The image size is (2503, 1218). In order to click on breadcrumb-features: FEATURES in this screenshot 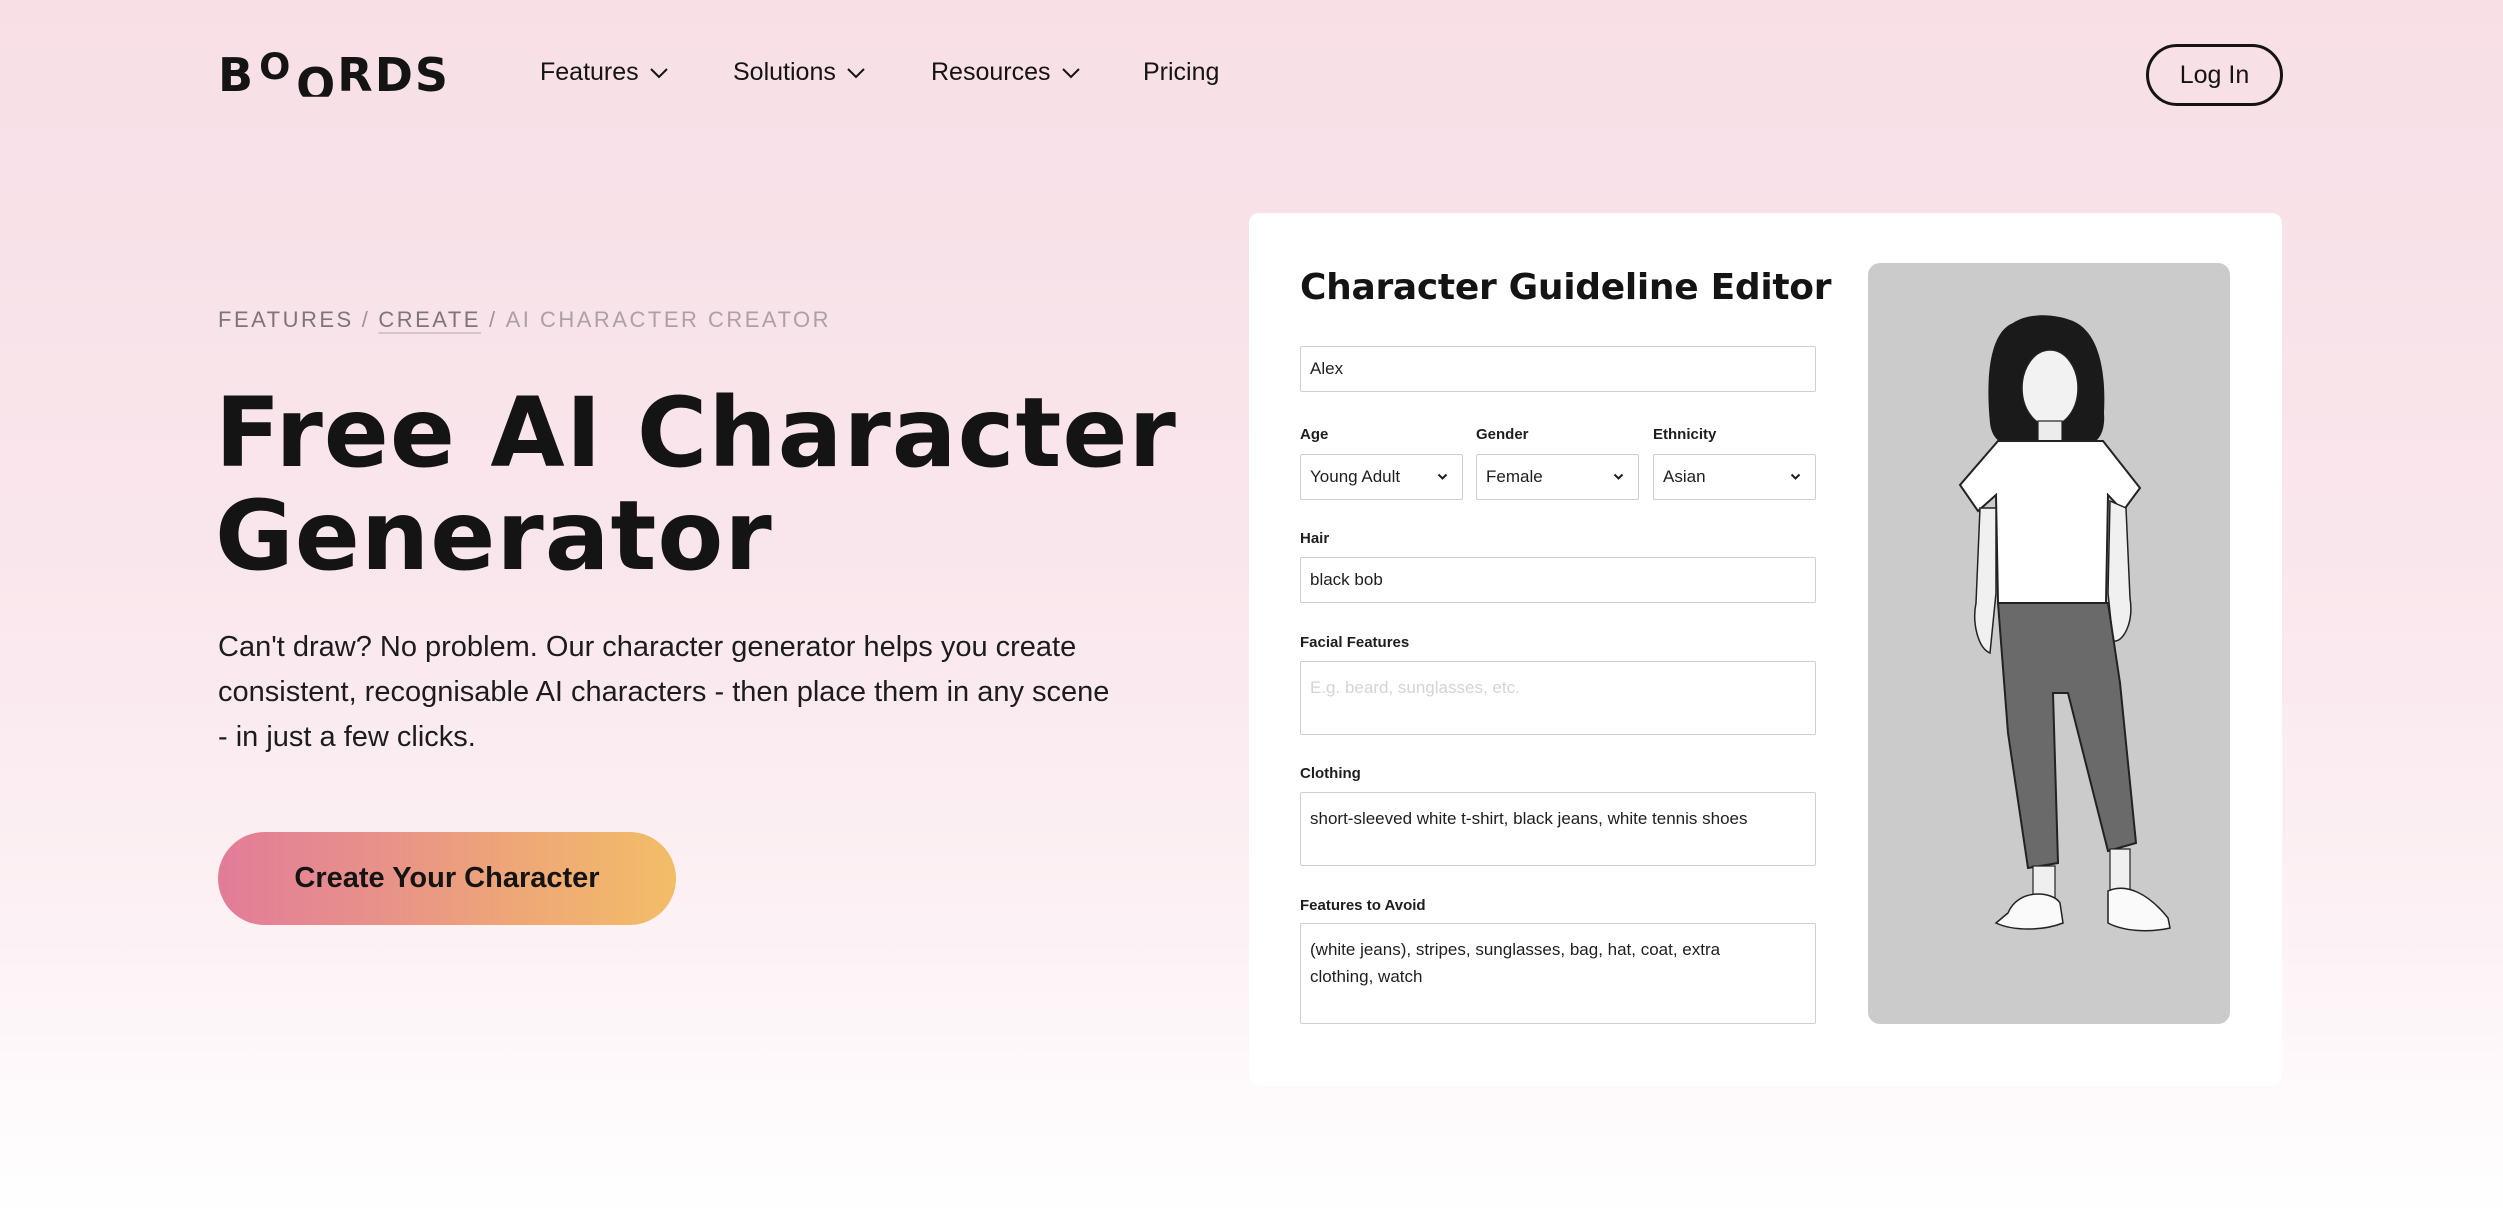, I will do `click(286, 320)`.